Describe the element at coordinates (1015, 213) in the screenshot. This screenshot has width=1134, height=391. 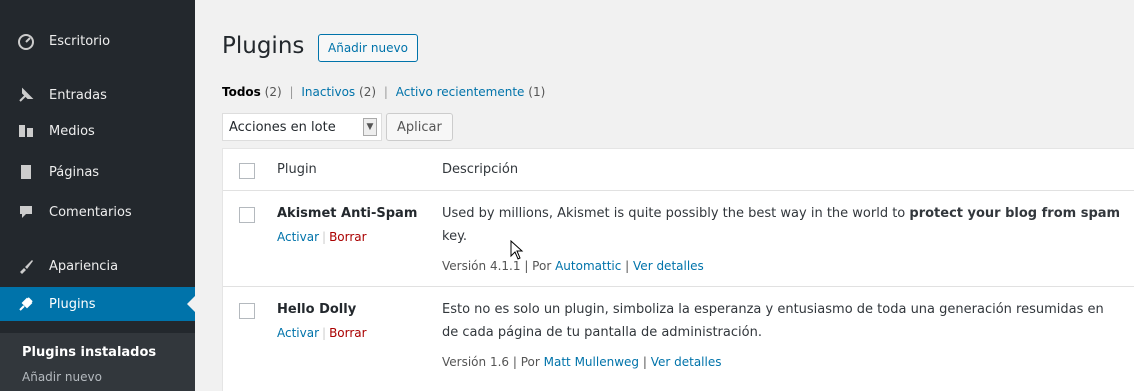
I see `description-bold-text: protect your blog from spam` at that location.